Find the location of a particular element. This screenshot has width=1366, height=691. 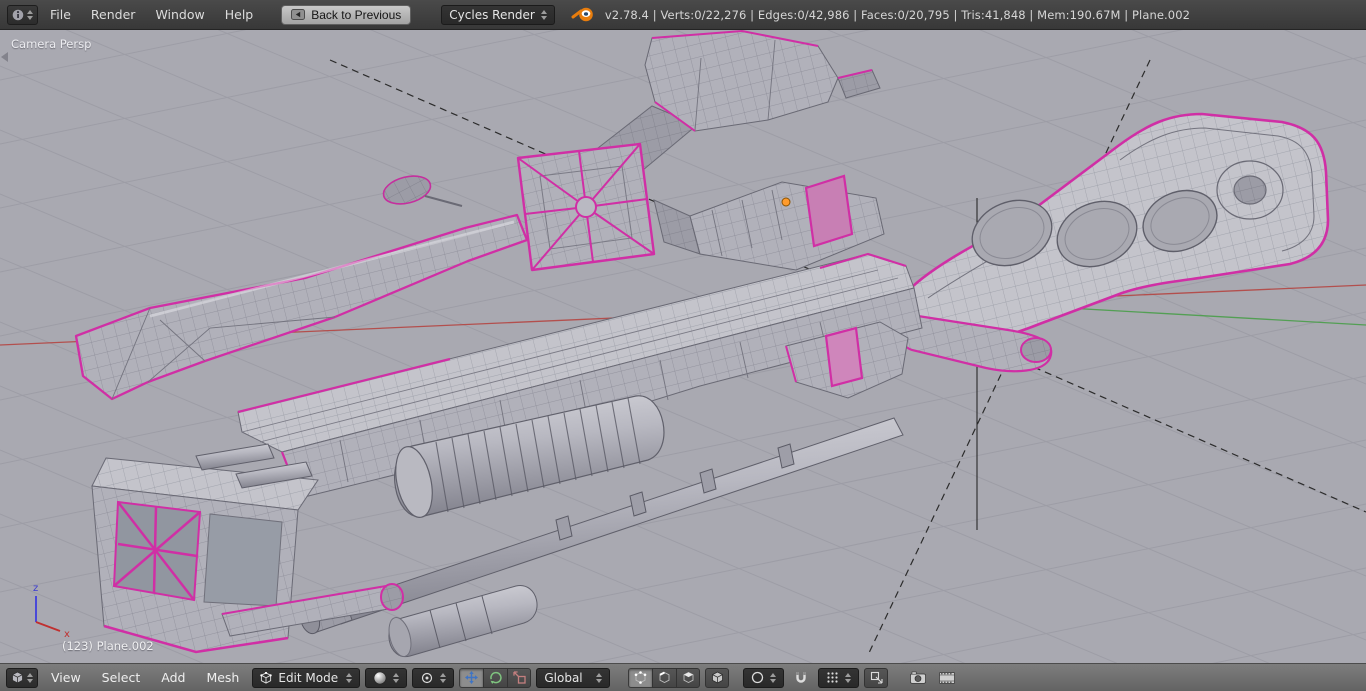

editor-type-selector-info is located at coordinates (22, 14).